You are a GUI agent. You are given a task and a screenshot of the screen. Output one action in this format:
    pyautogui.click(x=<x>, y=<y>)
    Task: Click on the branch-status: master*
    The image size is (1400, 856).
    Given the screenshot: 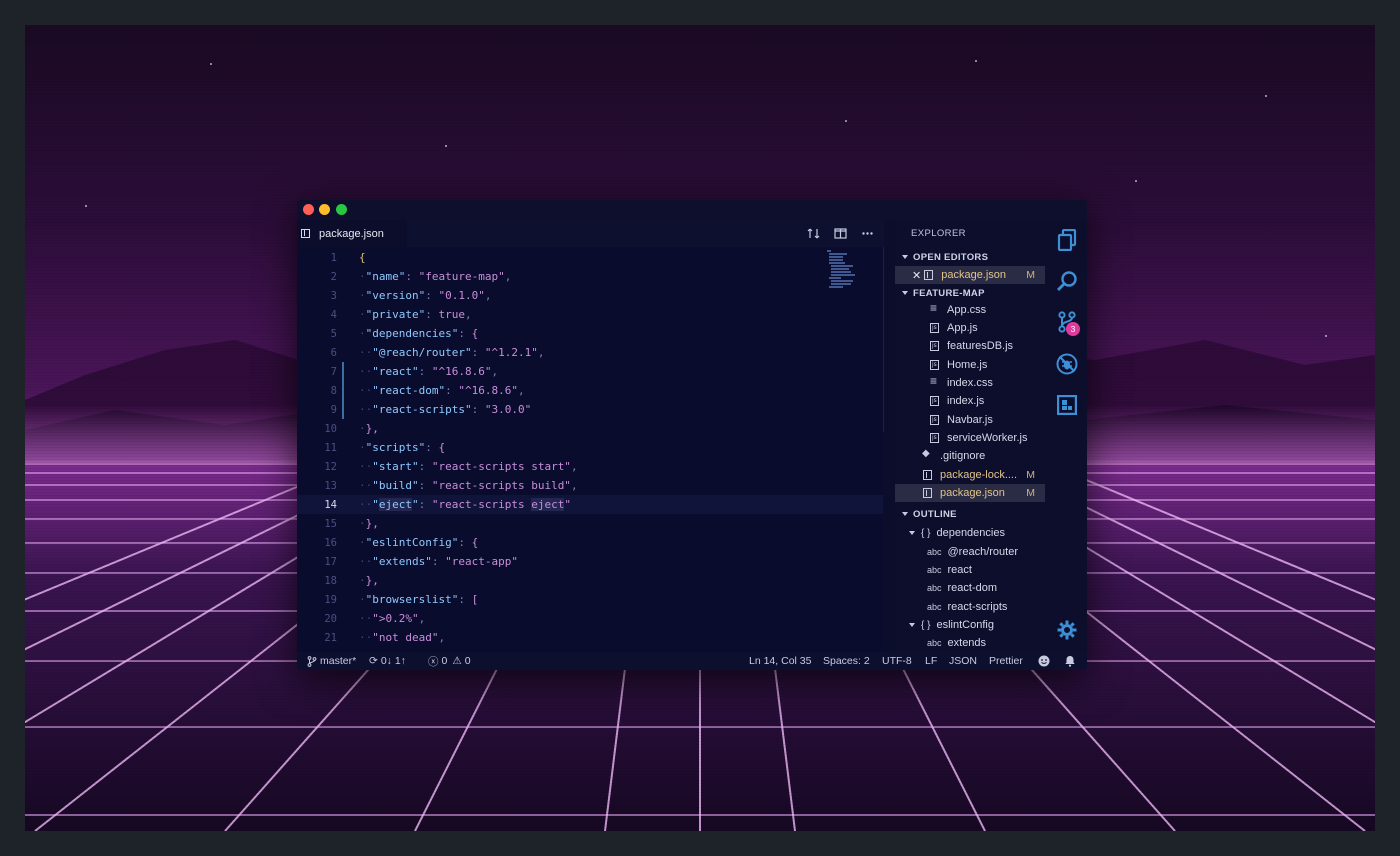 What is the action you would take?
    pyautogui.click(x=331, y=661)
    